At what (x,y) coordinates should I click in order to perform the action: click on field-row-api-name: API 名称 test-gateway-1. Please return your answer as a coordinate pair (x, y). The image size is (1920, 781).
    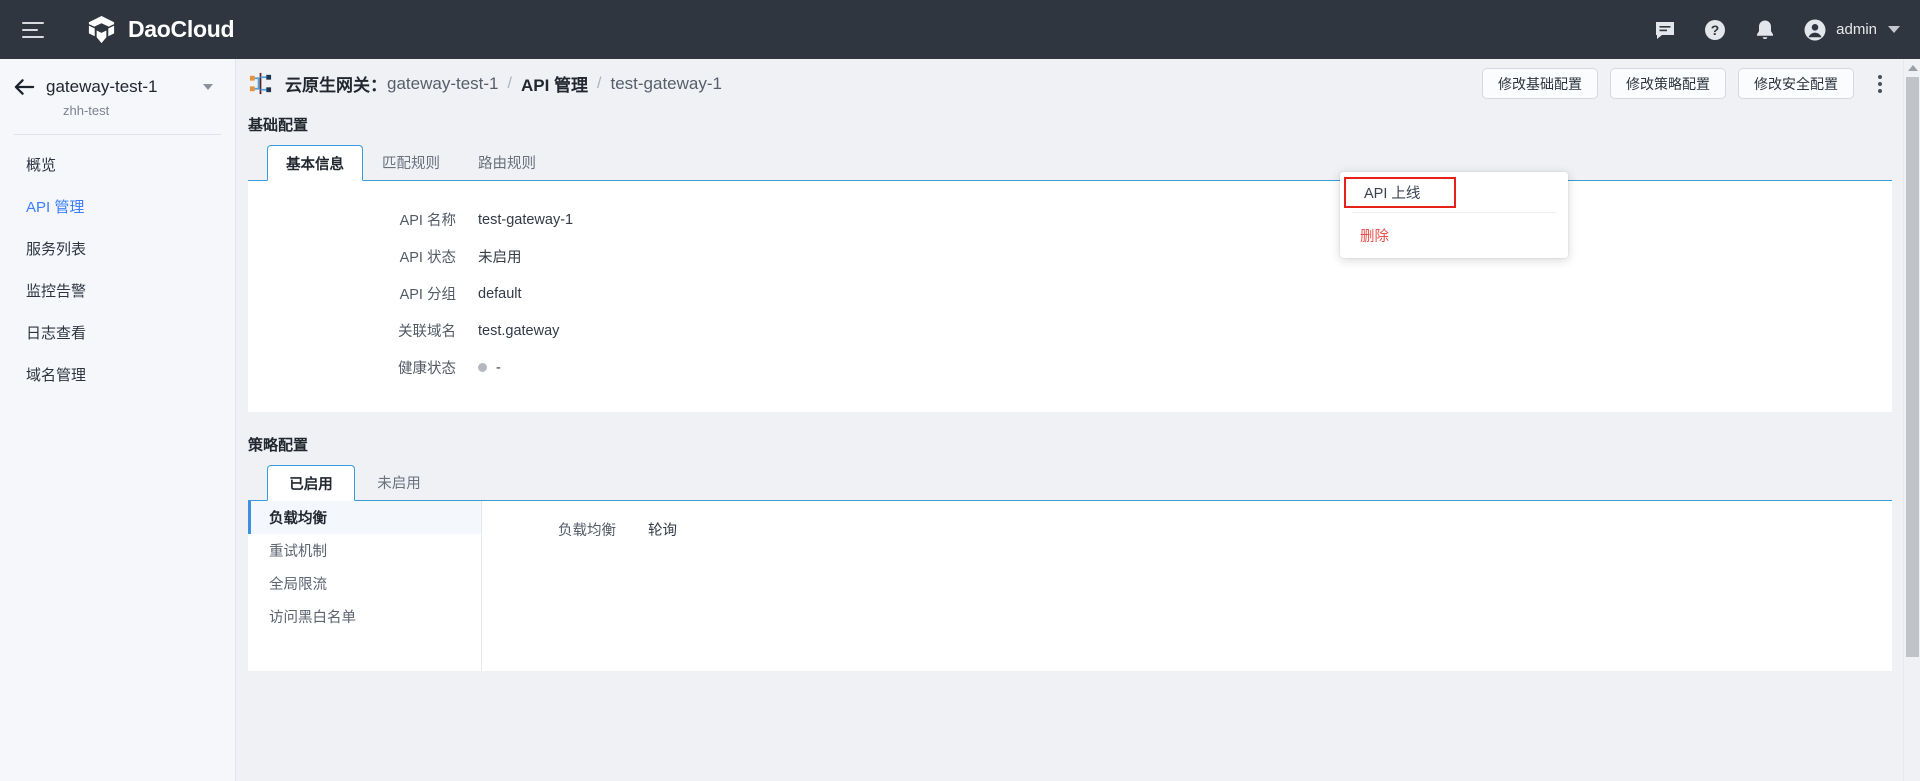
    Looking at the image, I should click on (1070, 219).